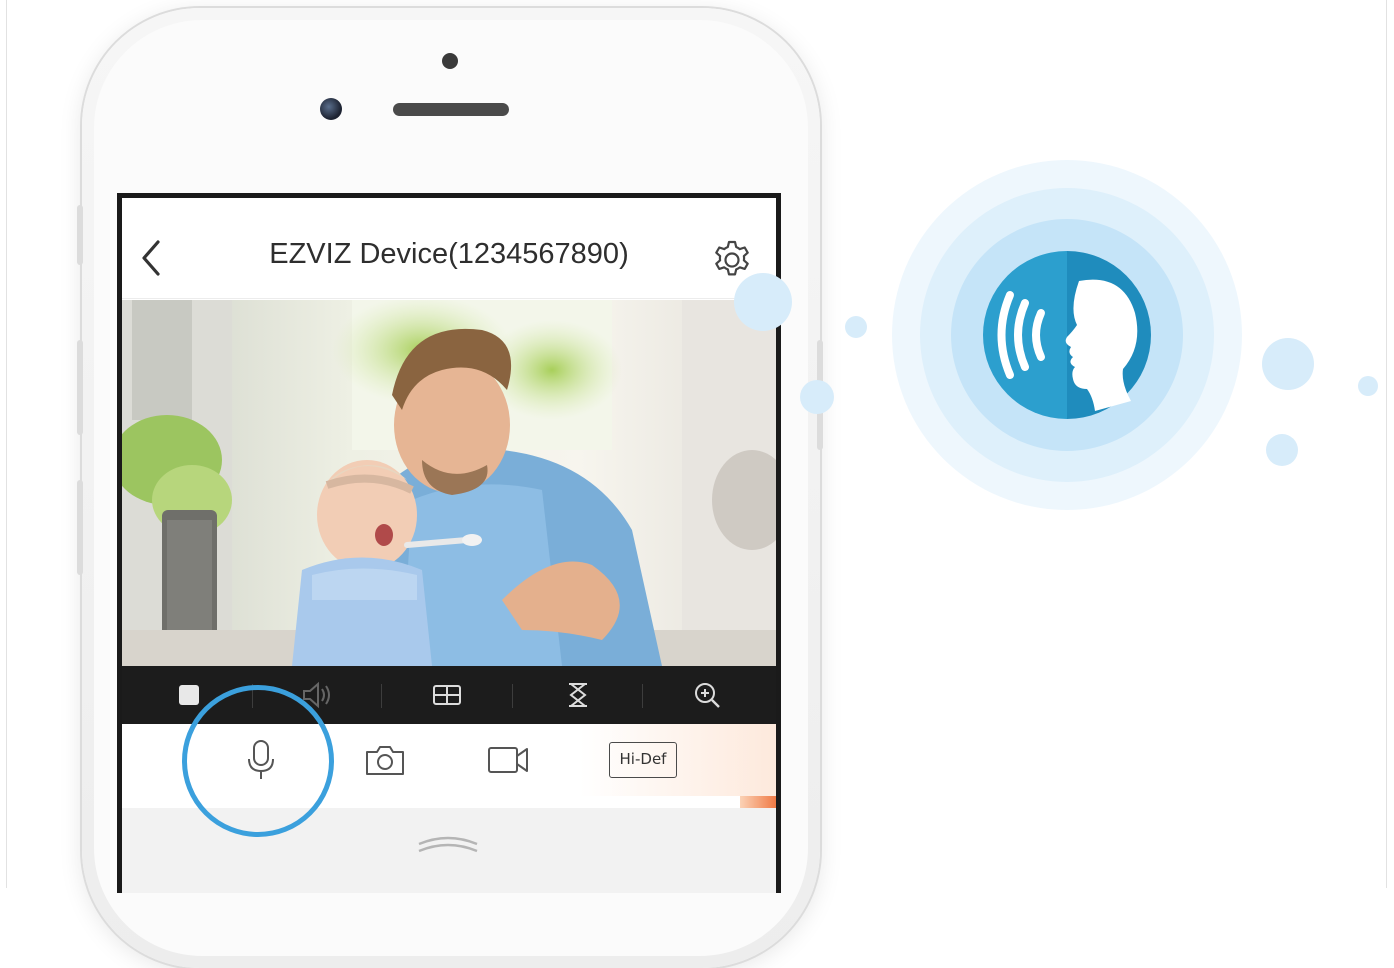  What do you see at coordinates (643, 760) in the screenshot?
I see `video-quality-button: Hi-Def` at bounding box center [643, 760].